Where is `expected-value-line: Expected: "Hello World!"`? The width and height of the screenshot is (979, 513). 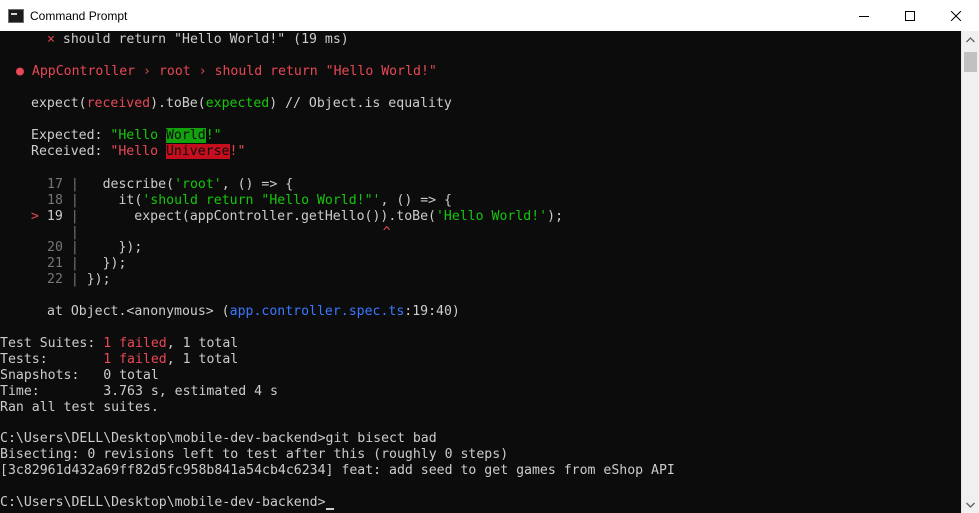 expected-value-line: Expected: "Hello World!" is located at coordinates (126, 136).